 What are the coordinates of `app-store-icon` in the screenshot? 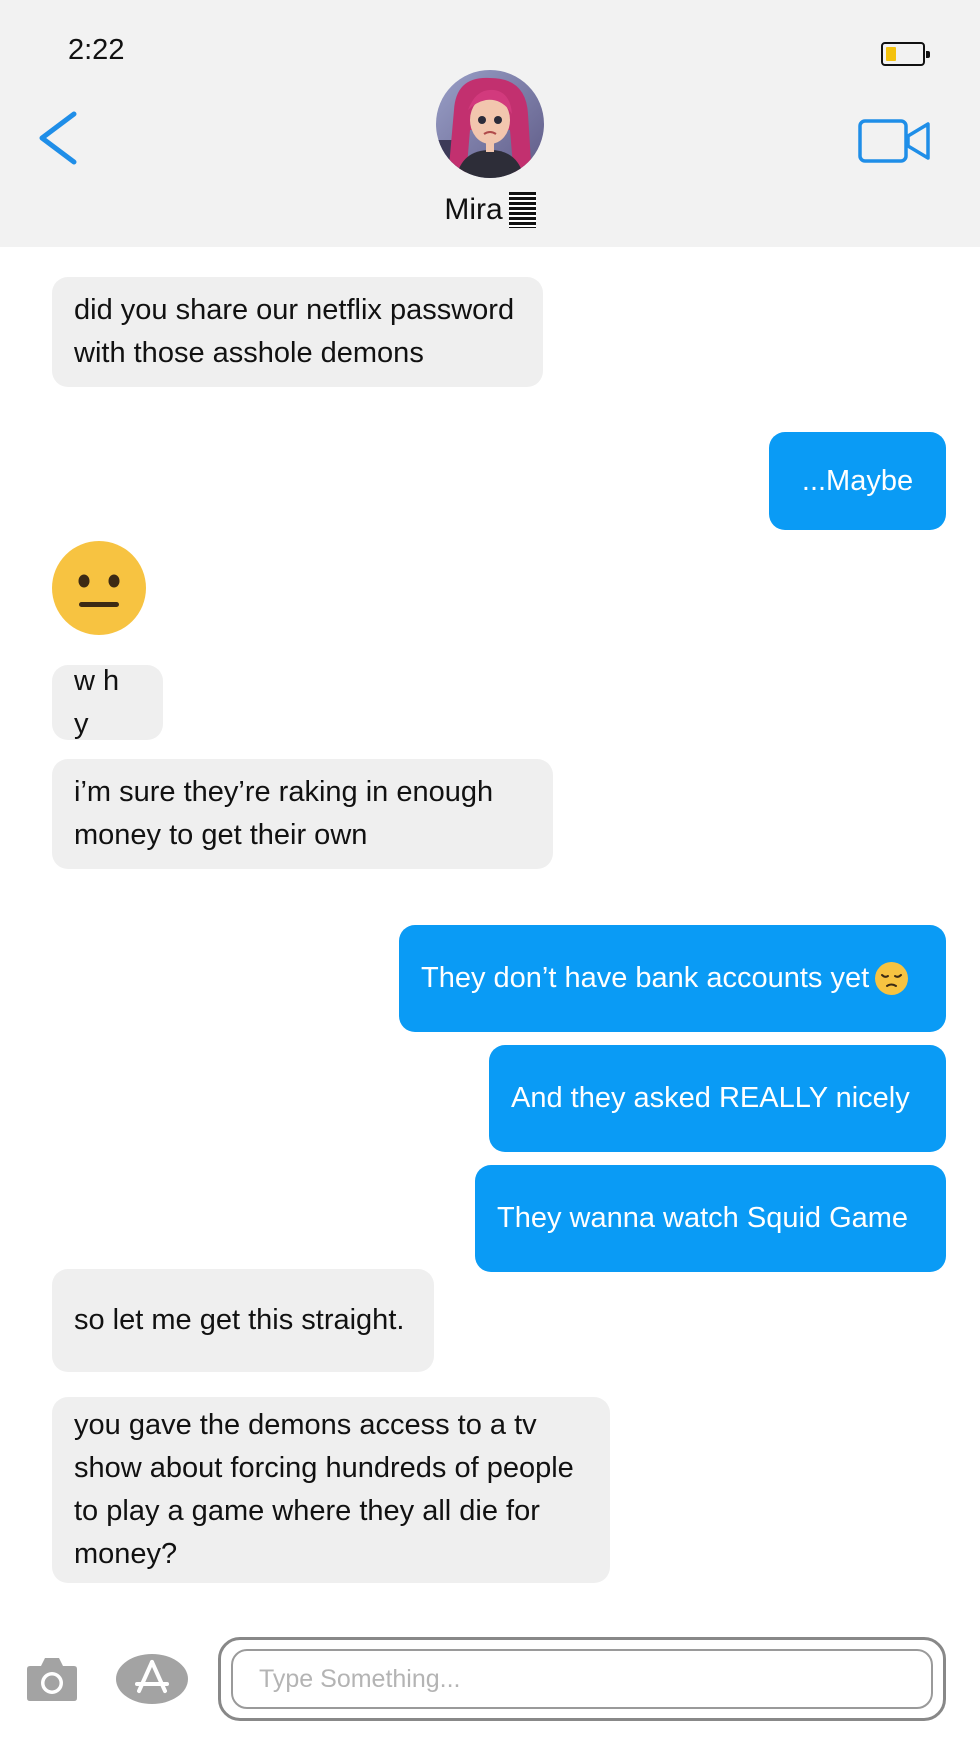 It's located at (152, 1679).